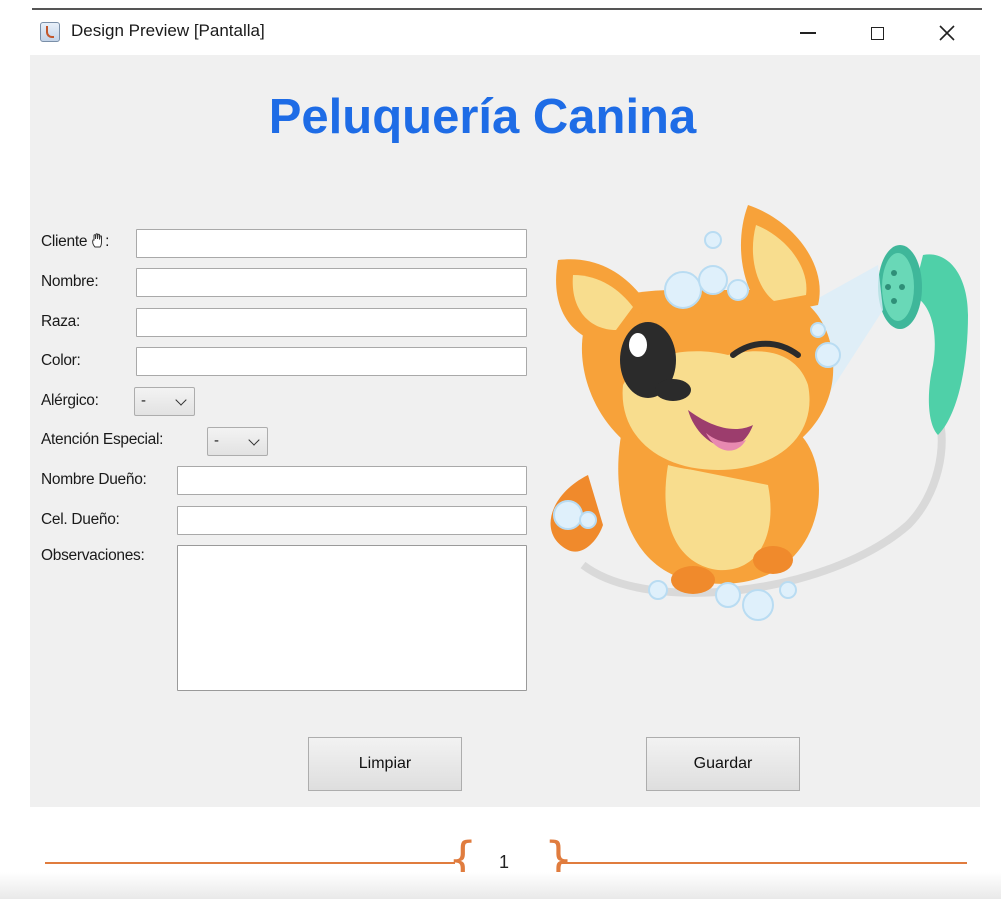 Image resolution: width=1001 pixels, height=899 pixels. I want to click on cliente-label-text: Cliente, so click(64, 241).